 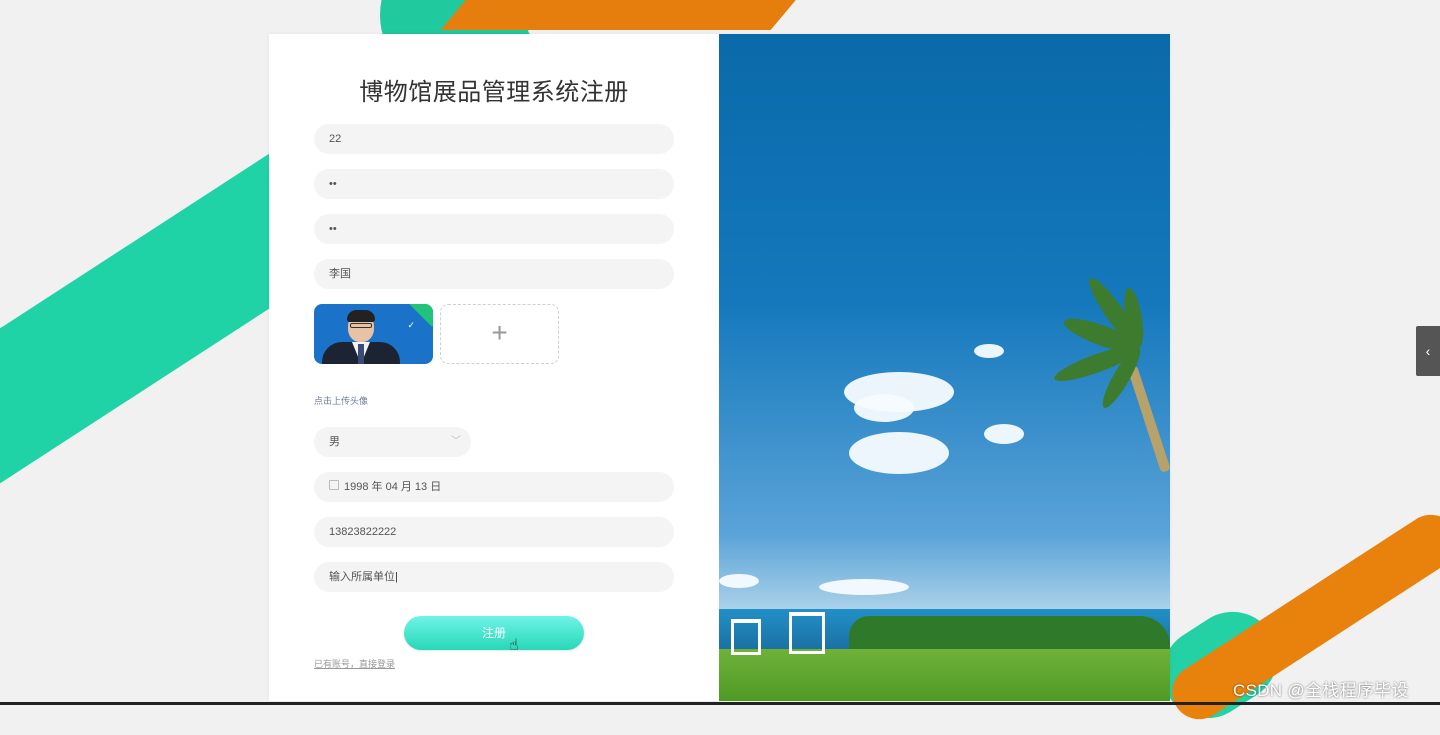 I want to click on bushes, so click(x=1009, y=634).